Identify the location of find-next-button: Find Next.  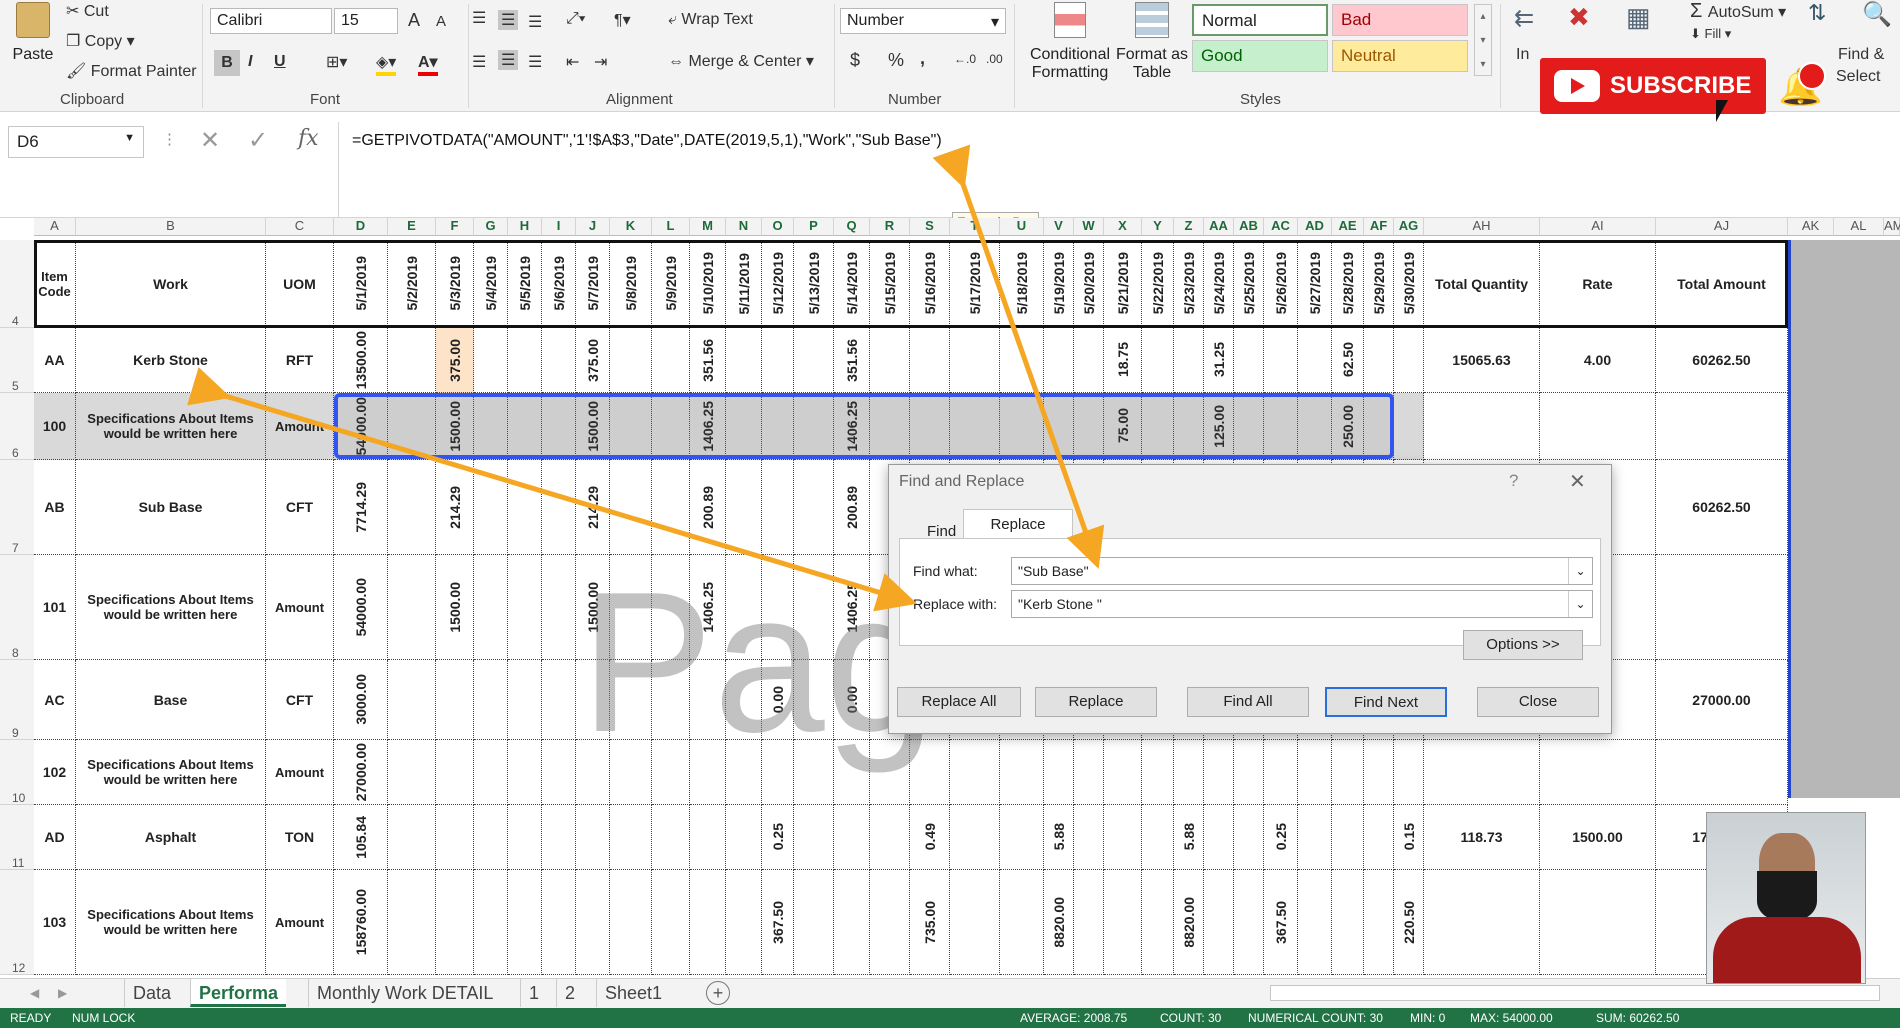
(1386, 702).